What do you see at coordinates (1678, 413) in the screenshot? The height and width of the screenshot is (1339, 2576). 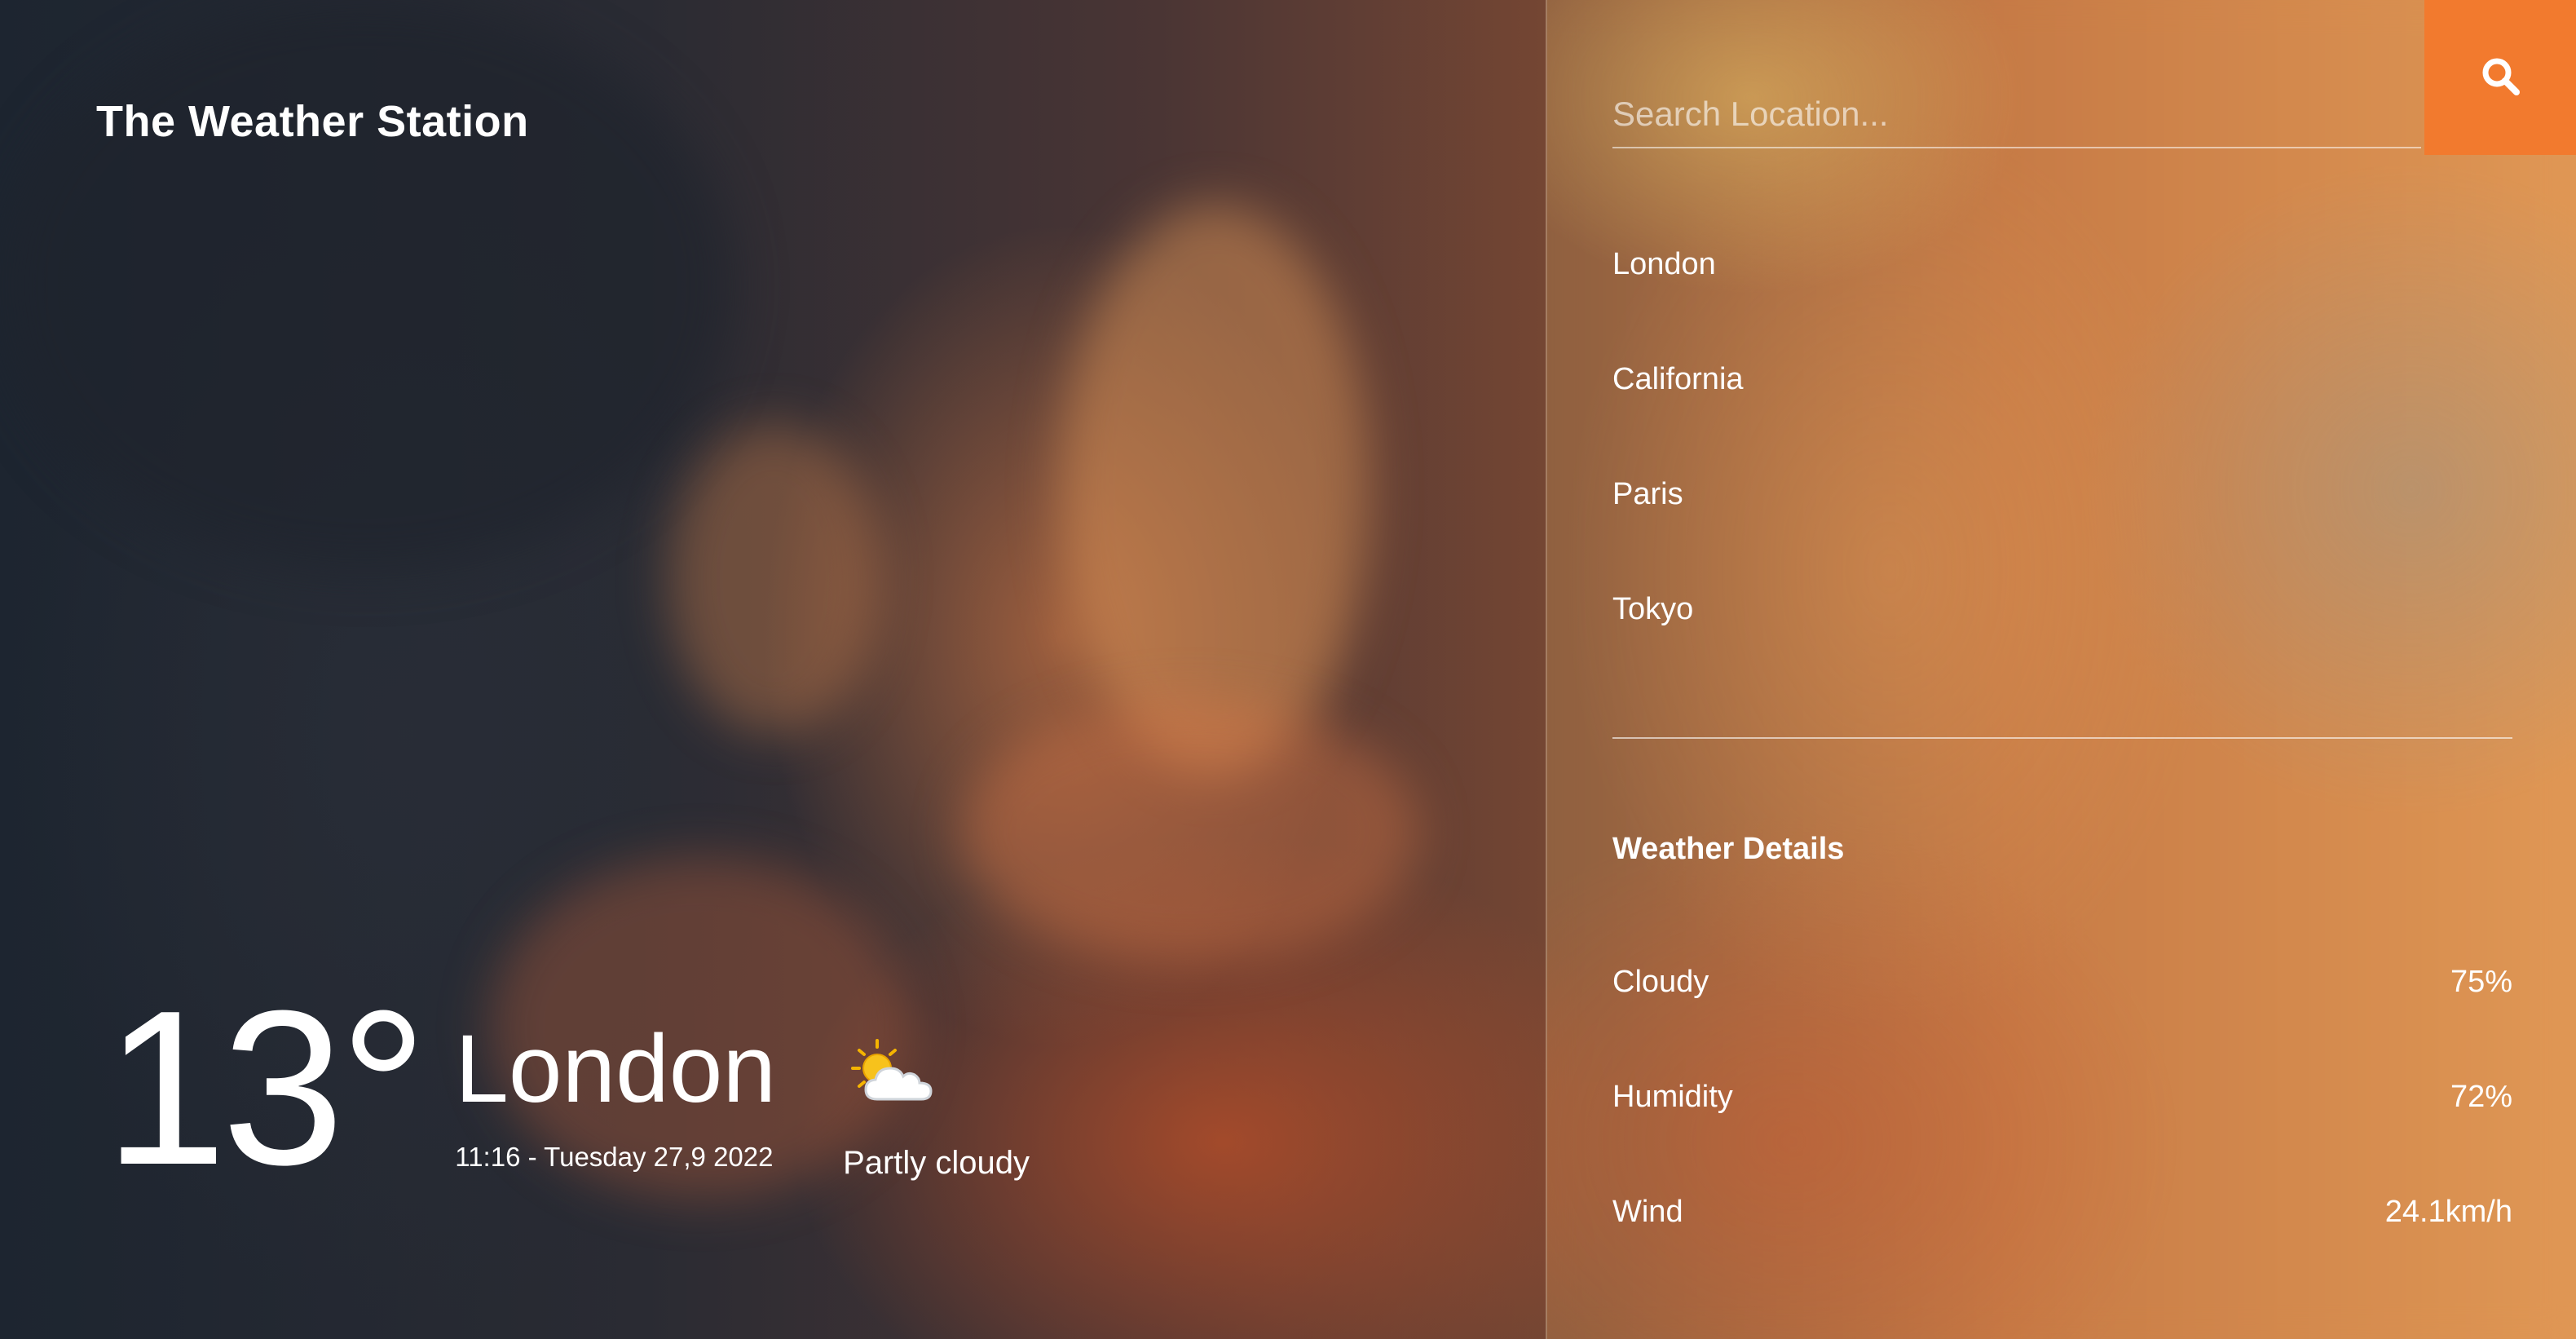 I see `city-item-california: California` at bounding box center [1678, 413].